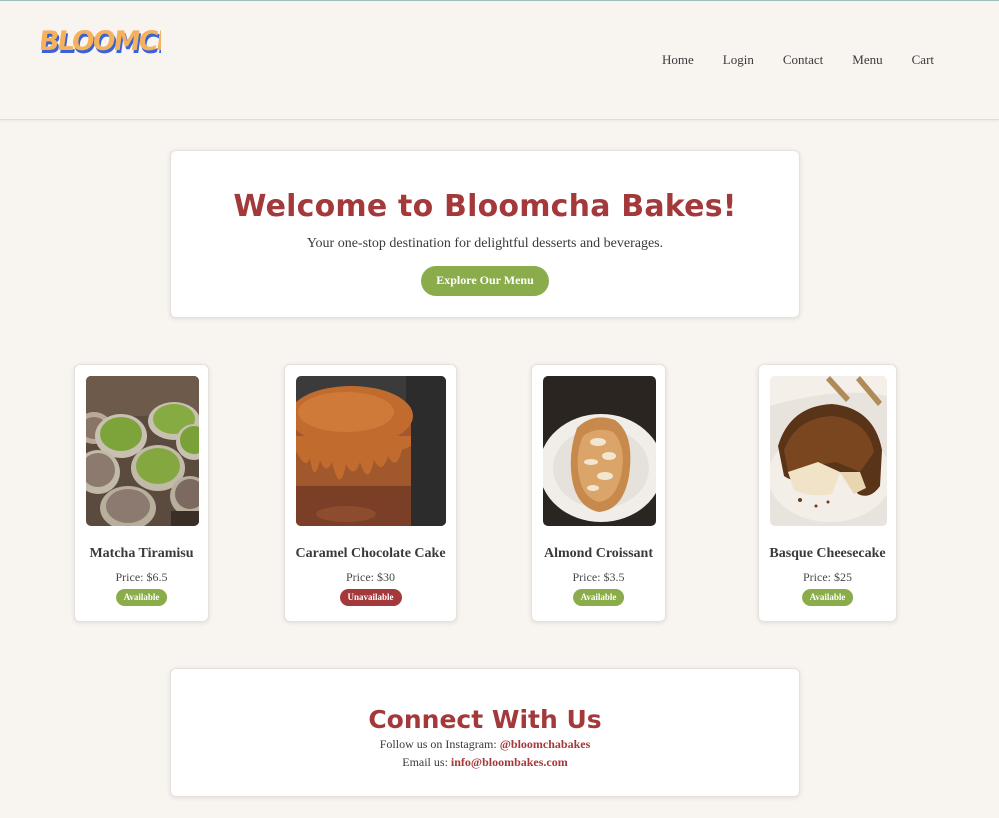 Image resolution: width=999 pixels, height=818 pixels. Describe the element at coordinates (598, 553) in the screenshot. I see `product-name: Almond Croissant` at that location.